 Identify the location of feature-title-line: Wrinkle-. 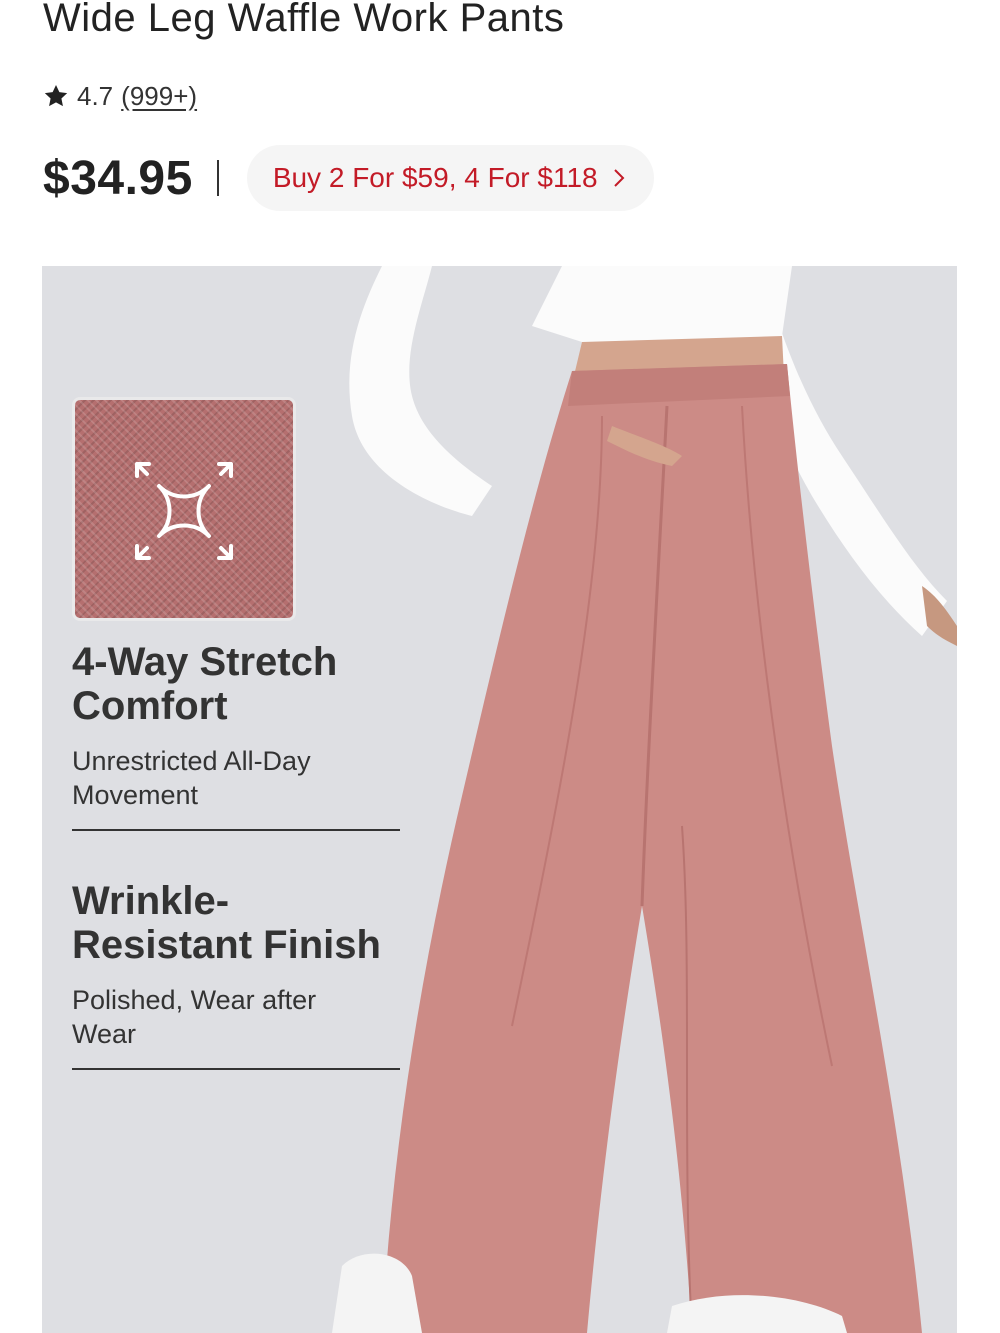
(151, 901).